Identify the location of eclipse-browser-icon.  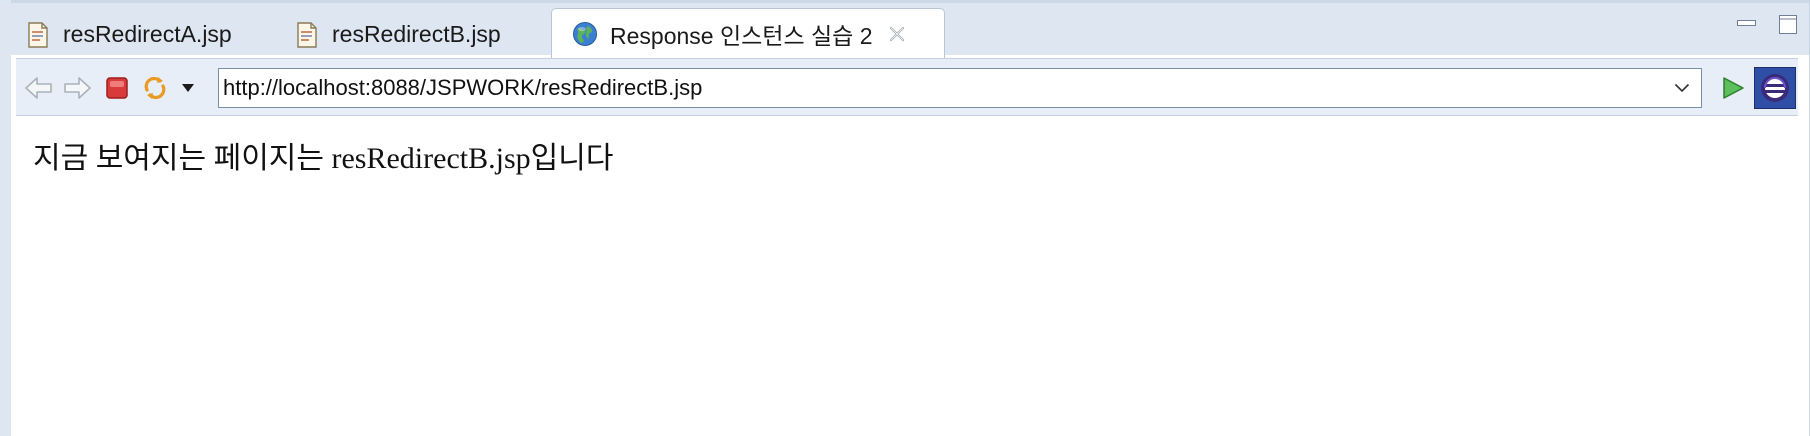
(1775, 88).